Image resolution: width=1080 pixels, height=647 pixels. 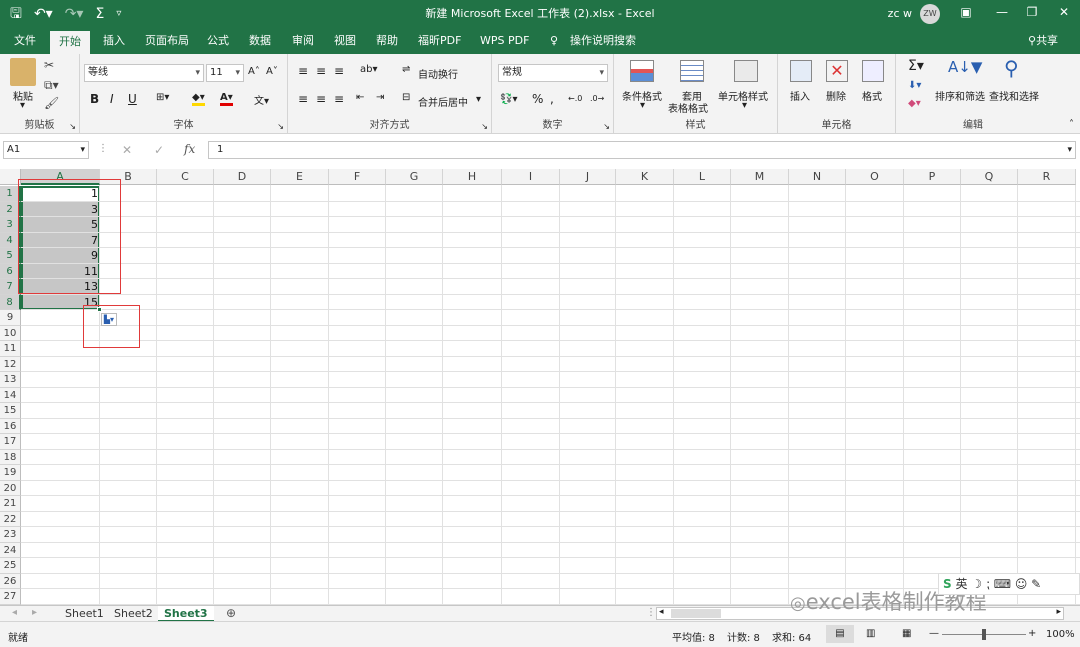 What do you see at coordinates (760, 177) in the screenshot?
I see `column-header-m: M` at bounding box center [760, 177].